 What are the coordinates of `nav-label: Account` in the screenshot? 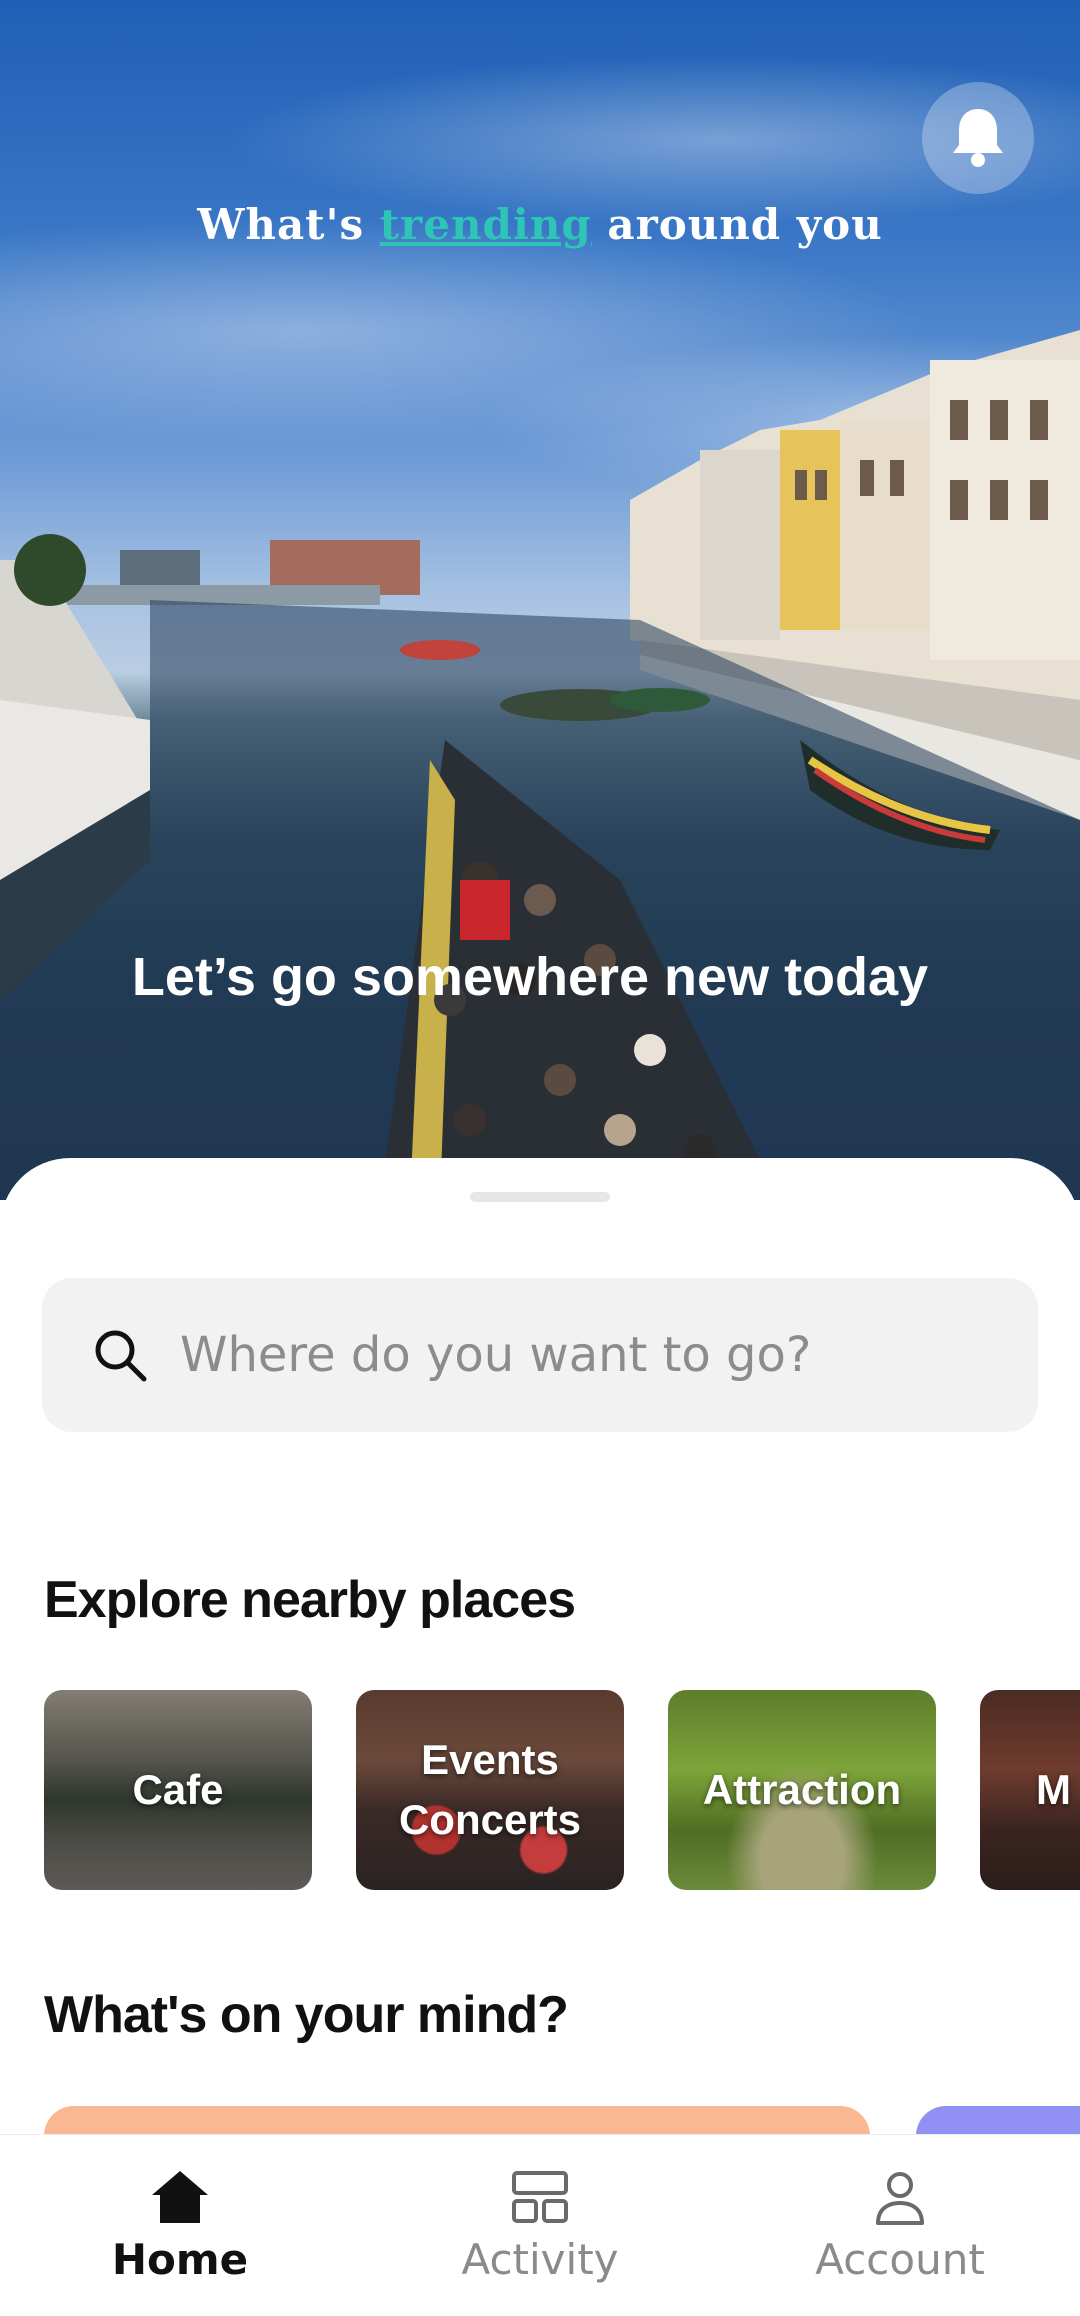 It's located at (900, 2259).